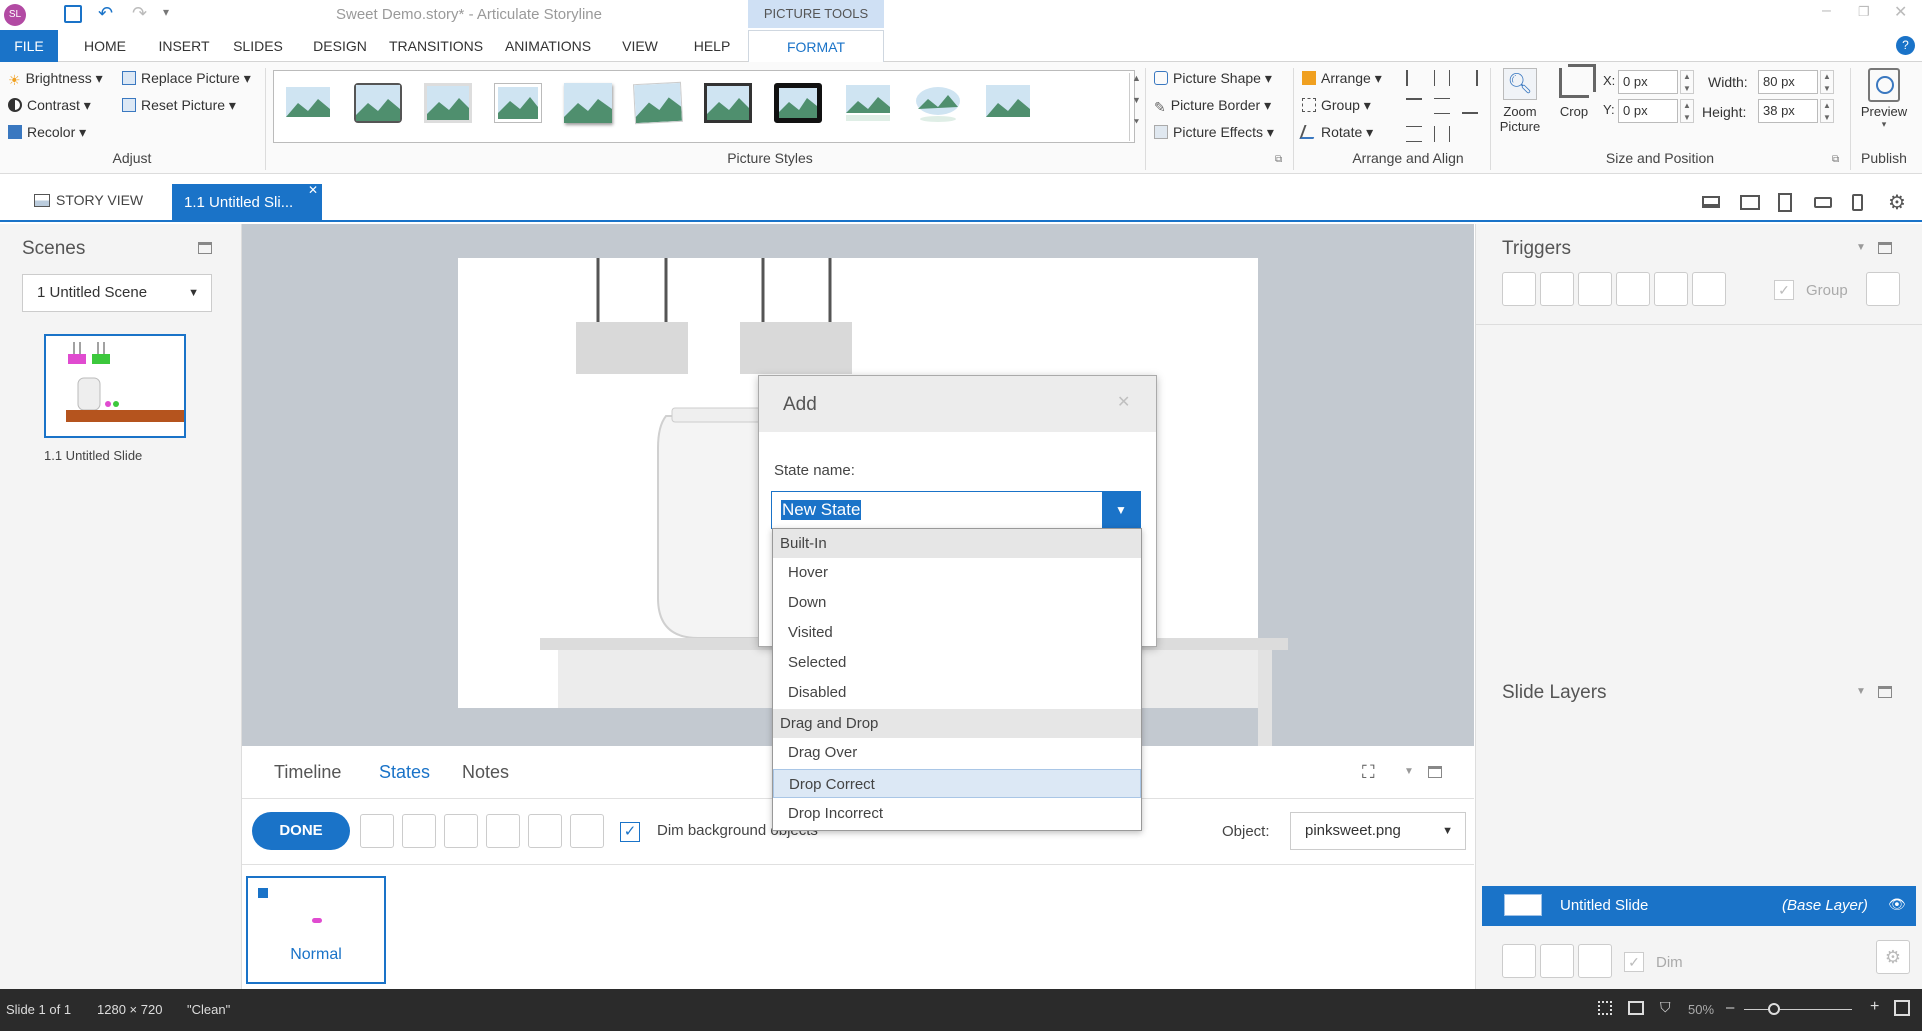  I want to click on tablet-landscape-icon, so click(1750, 202).